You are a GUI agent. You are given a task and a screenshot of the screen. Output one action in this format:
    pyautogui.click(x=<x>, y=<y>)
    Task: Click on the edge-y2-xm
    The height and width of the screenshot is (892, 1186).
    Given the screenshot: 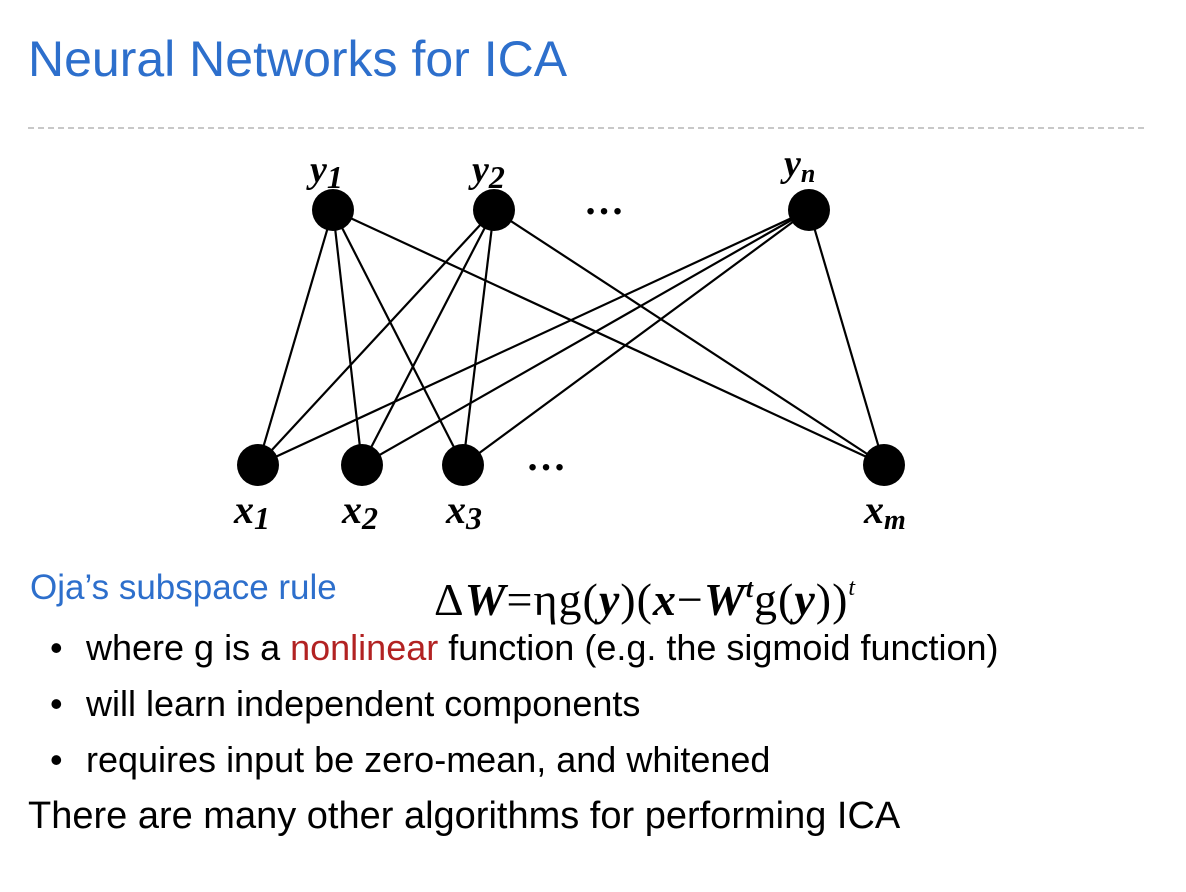 What is the action you would take?
    pyautogui.click(x=689, y=337)
    